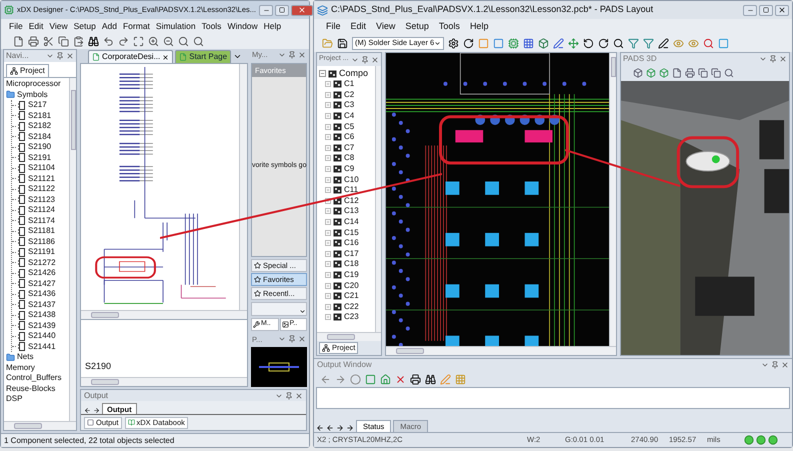 Image resolution: width=793 pixels, height=451 pixels. What do you see at coordinates (176, 26) in the screenshot?
I see `menu-item: Simulation` at bounding box center [176, 26].